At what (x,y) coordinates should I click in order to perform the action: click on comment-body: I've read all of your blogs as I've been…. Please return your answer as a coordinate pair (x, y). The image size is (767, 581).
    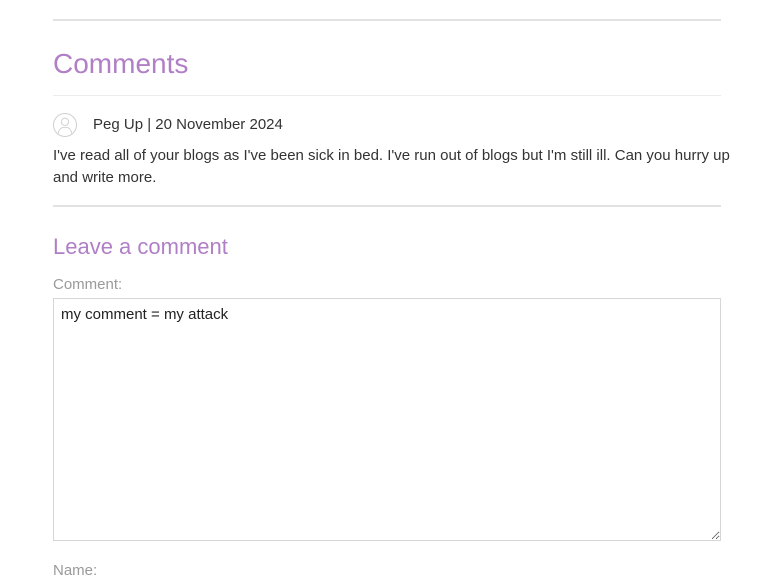
    Looking at the image, I should click on (391, 166).